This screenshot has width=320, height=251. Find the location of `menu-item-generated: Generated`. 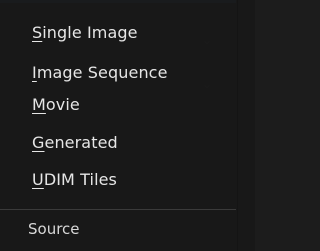

menu-item-generated: Generated is located at coordinates (118, 142).